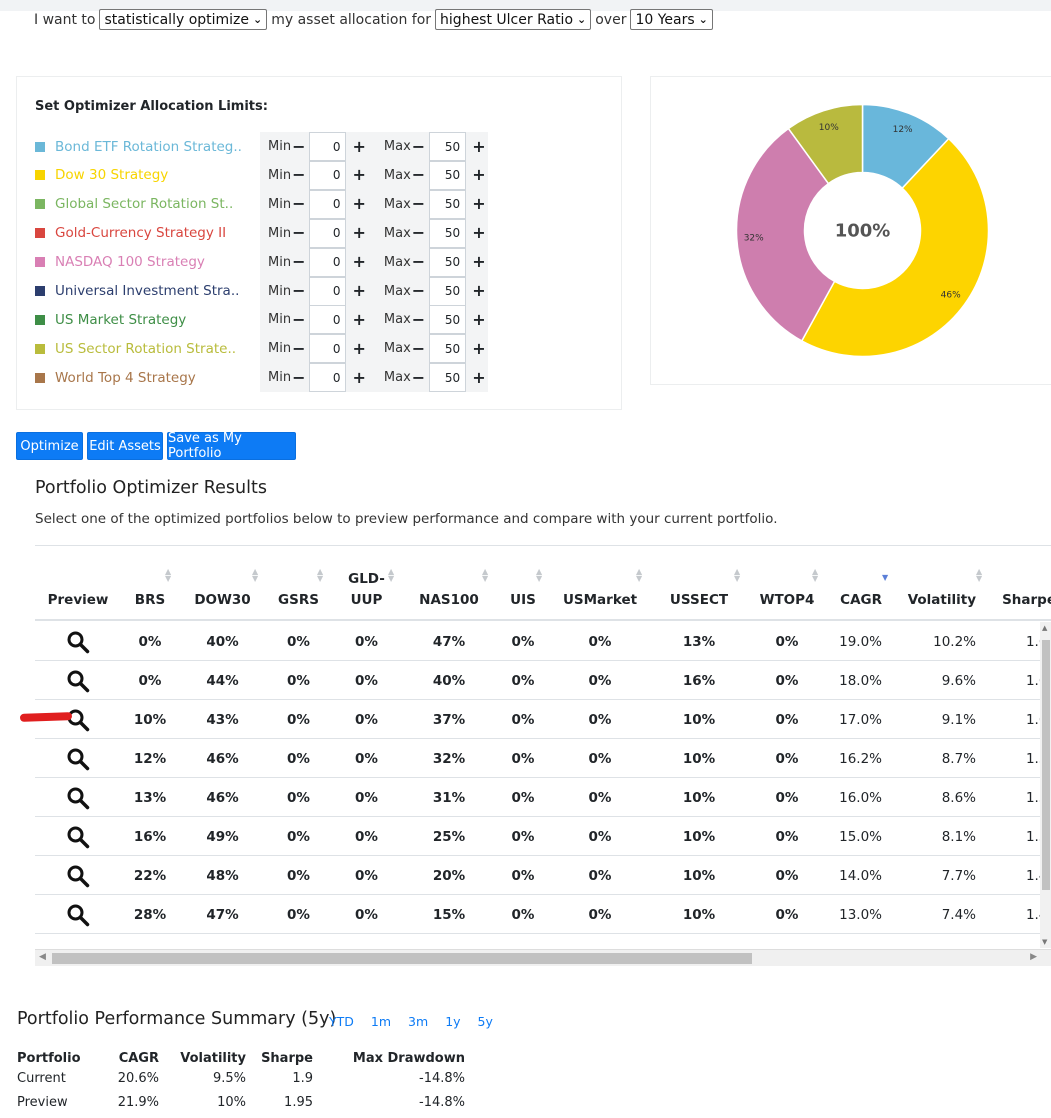 The width and height of the screenshot is (1051, 1118). Describe the element at coordinates (543, 875) in the screenshot. I see `table-row: 22%48%0%0%20%0%0%10%0%14.0%7.7%1.48` at that location.